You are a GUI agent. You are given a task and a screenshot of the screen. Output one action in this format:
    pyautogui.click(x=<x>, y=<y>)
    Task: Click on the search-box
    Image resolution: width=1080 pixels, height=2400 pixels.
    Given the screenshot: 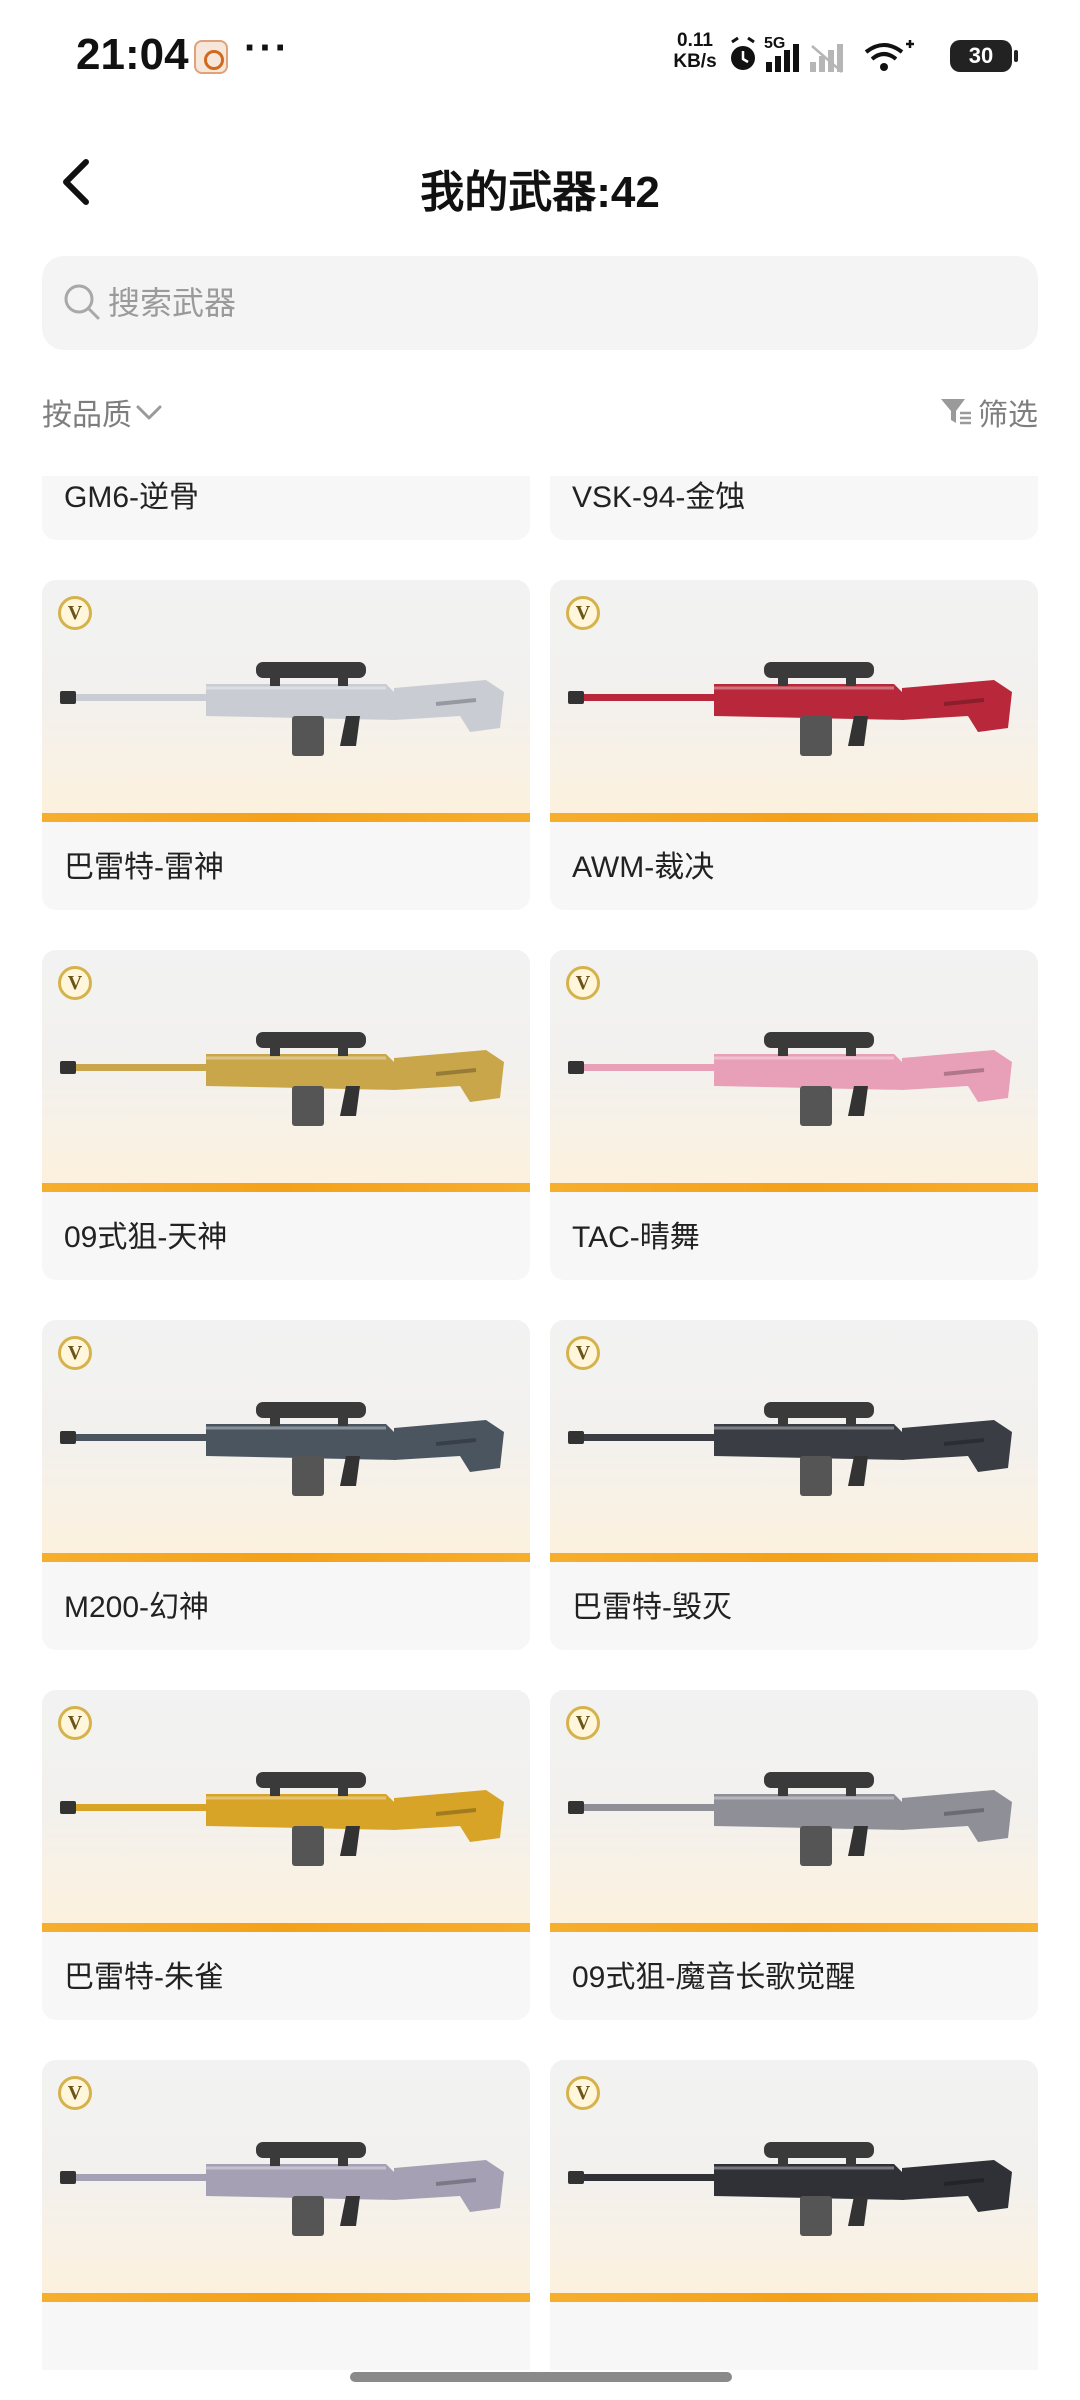 What is the action you would take?
    pyautogui.click(x=540, y=303)
    